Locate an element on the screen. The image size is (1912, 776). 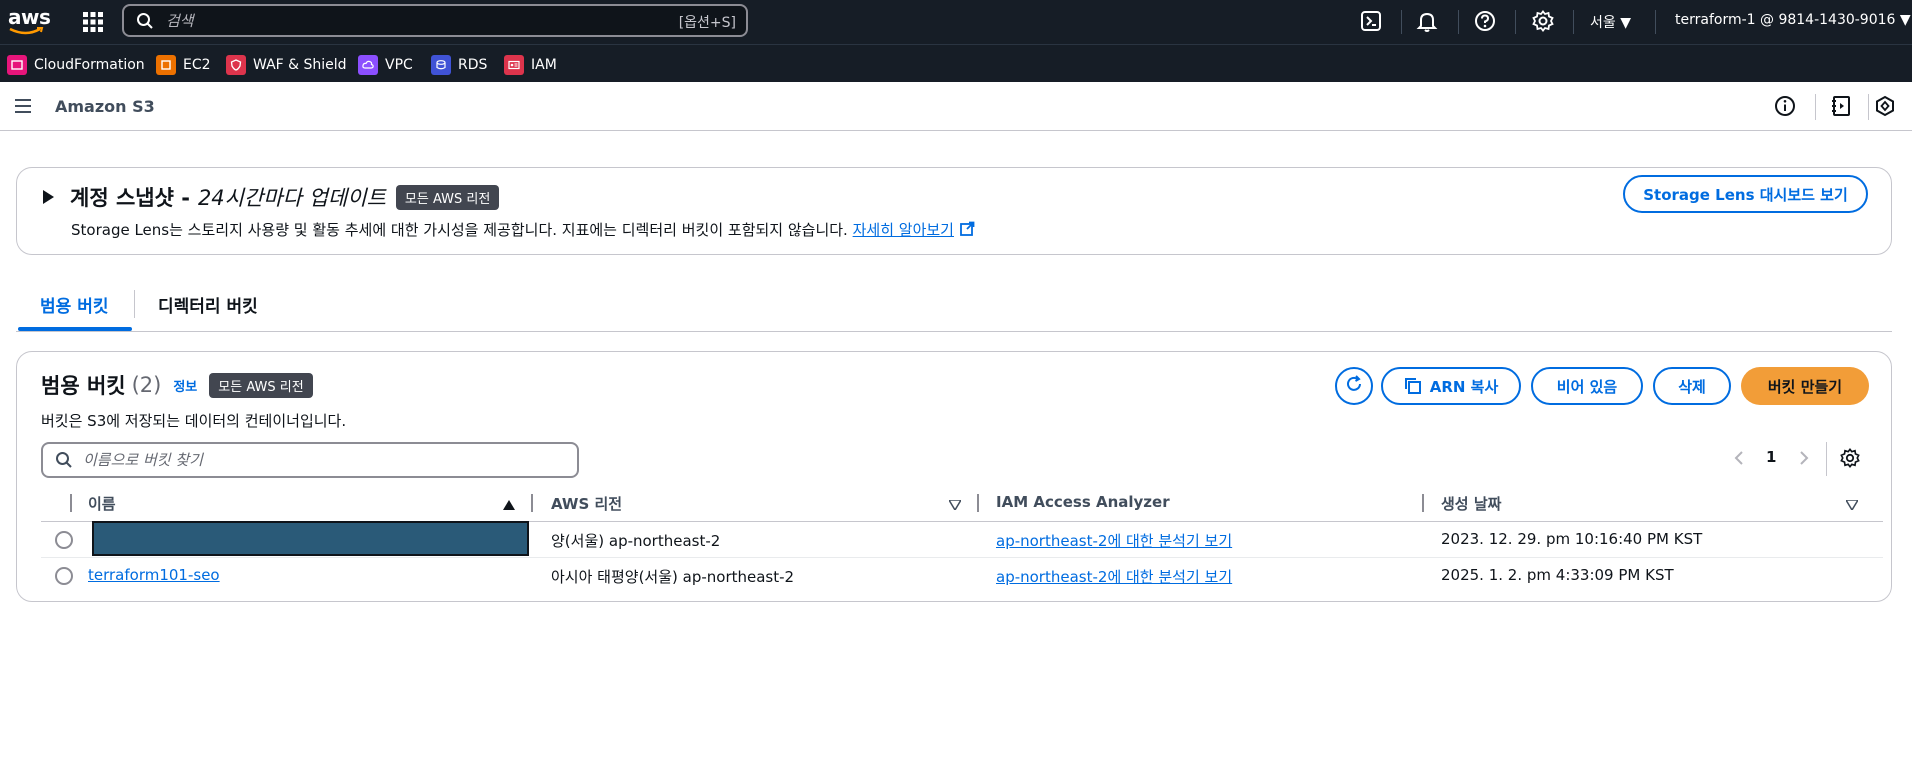
sort-ascending-icon is located at coordinates (509, 505).